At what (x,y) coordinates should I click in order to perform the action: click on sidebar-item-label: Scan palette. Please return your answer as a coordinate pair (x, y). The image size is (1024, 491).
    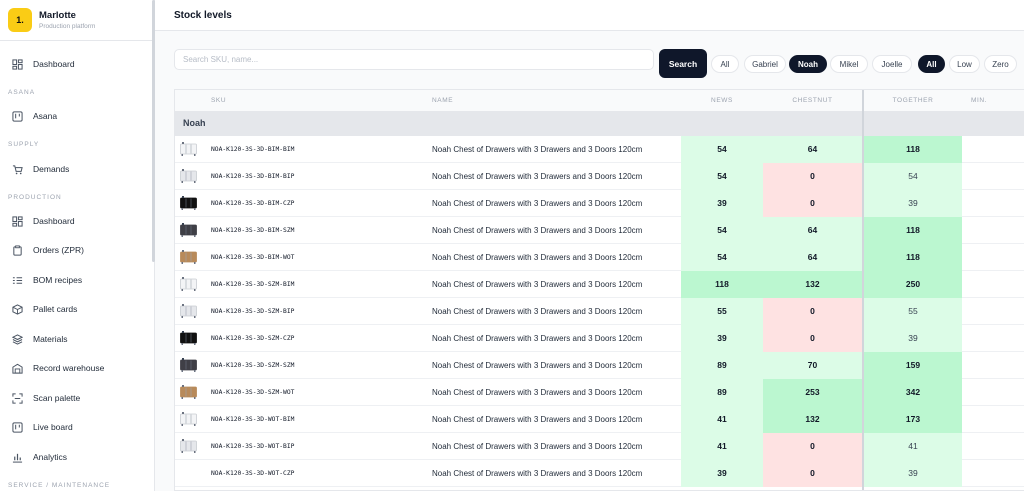
    Looking at the image, I should click on (57, 398).